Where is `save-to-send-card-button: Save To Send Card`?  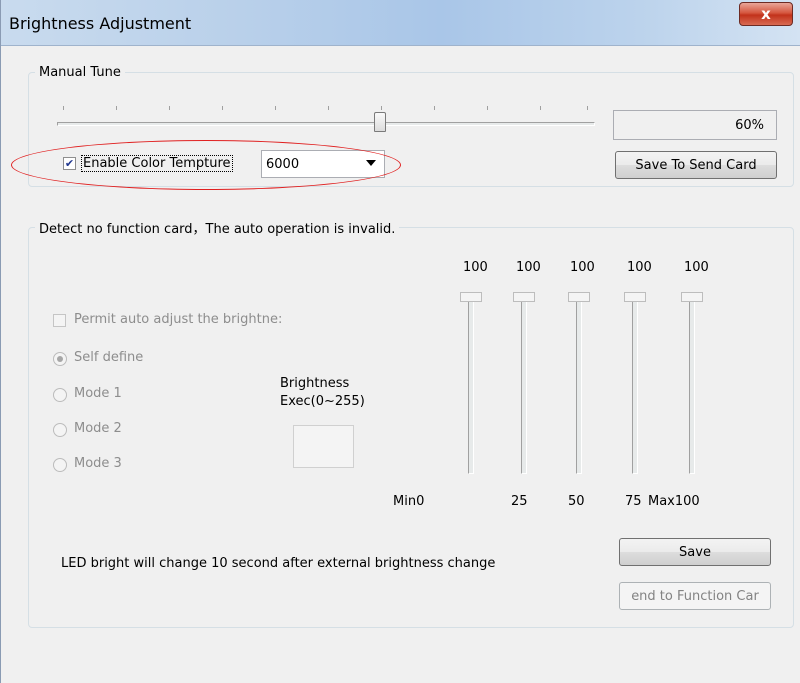
save-to-send-card-button: Save To Send Card is located at coordinates (696, 165).